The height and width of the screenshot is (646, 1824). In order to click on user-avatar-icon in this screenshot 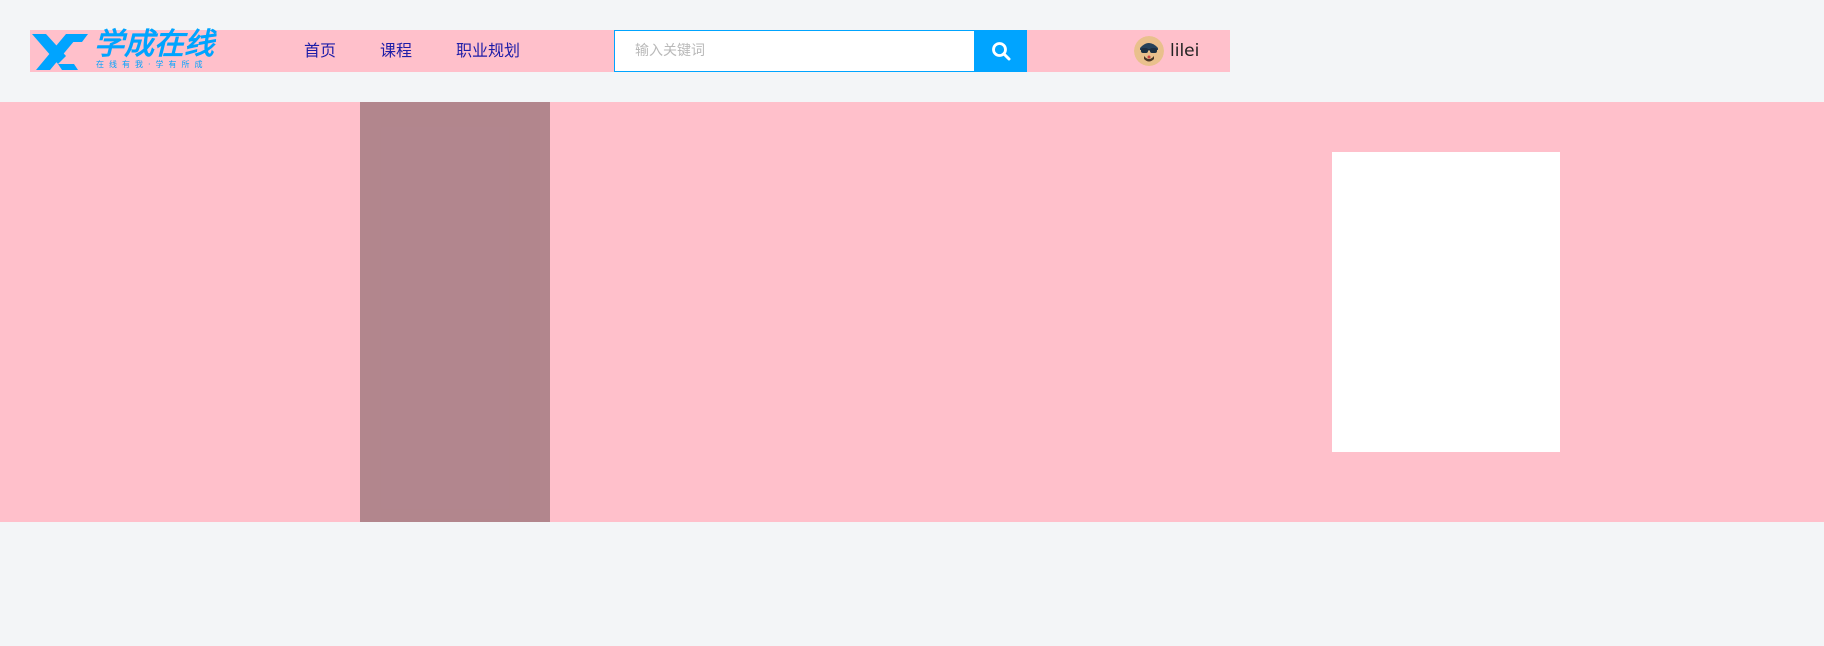, I will do `click(1149, 51)`.